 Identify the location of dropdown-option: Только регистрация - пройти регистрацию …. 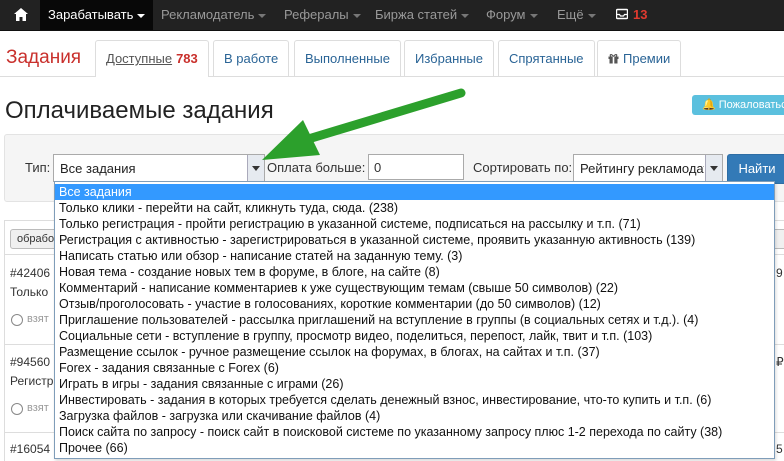
(414, 224).